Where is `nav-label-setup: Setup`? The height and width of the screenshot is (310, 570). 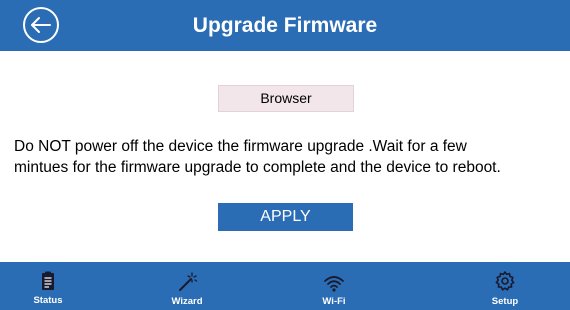
nav-label-setup: Setup is located at coordinates (505, 301).